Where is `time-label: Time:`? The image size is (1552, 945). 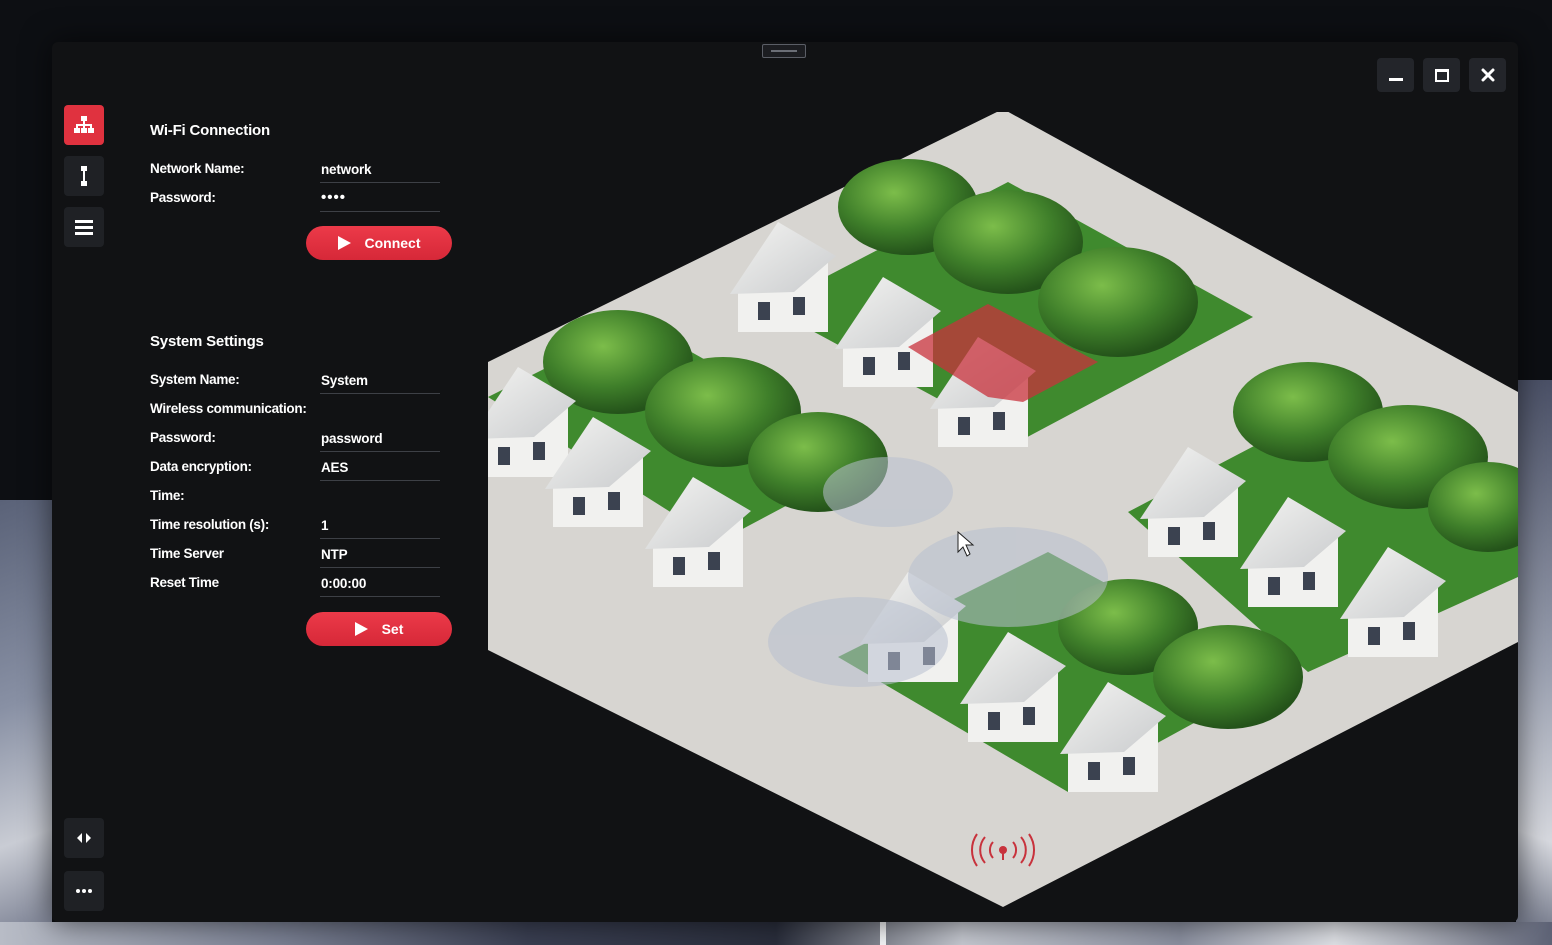
time-label: Time: is located at coordinates (167, 495).